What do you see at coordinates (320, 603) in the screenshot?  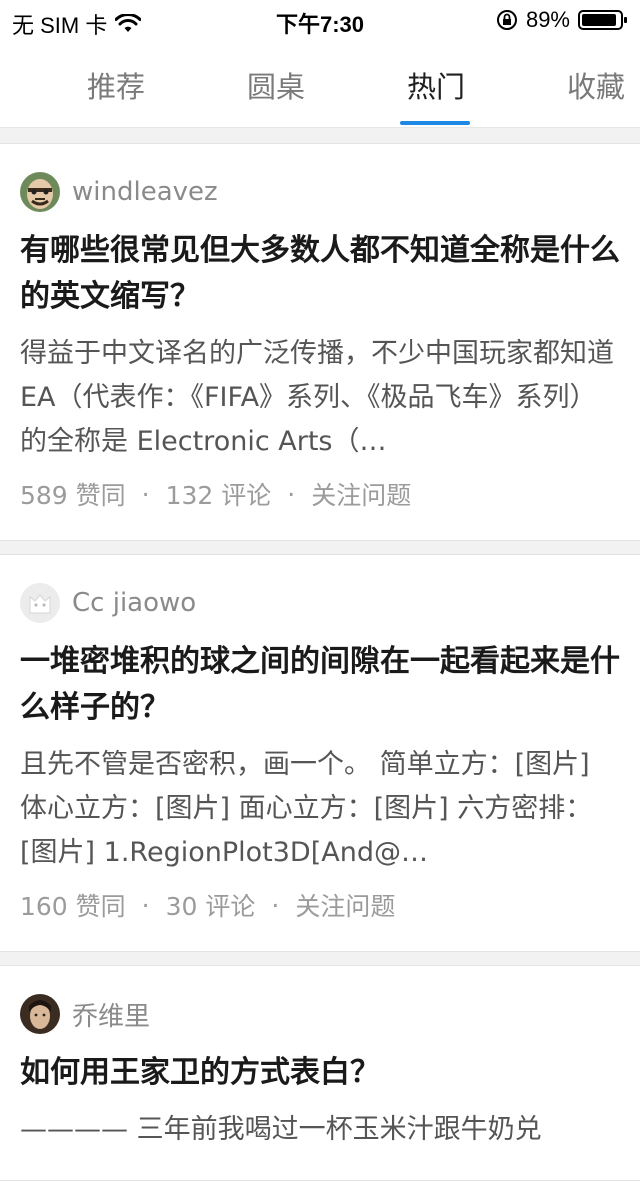 I see `author-row: Cc jiaowo` at bounding box center [320, 603].